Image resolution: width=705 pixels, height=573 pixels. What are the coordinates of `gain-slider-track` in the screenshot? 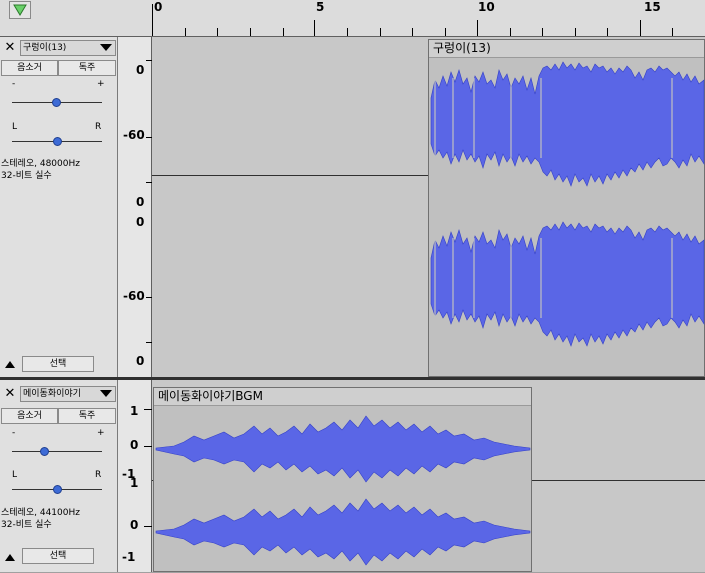 It's located at (57, 451).